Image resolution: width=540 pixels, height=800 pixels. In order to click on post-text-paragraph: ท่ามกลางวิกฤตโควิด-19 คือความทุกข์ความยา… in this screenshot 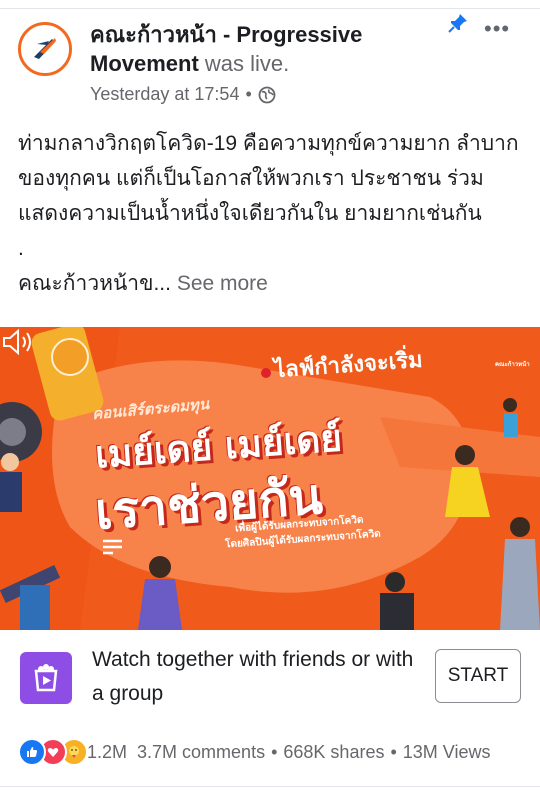, I will do `click(268, 178)`.